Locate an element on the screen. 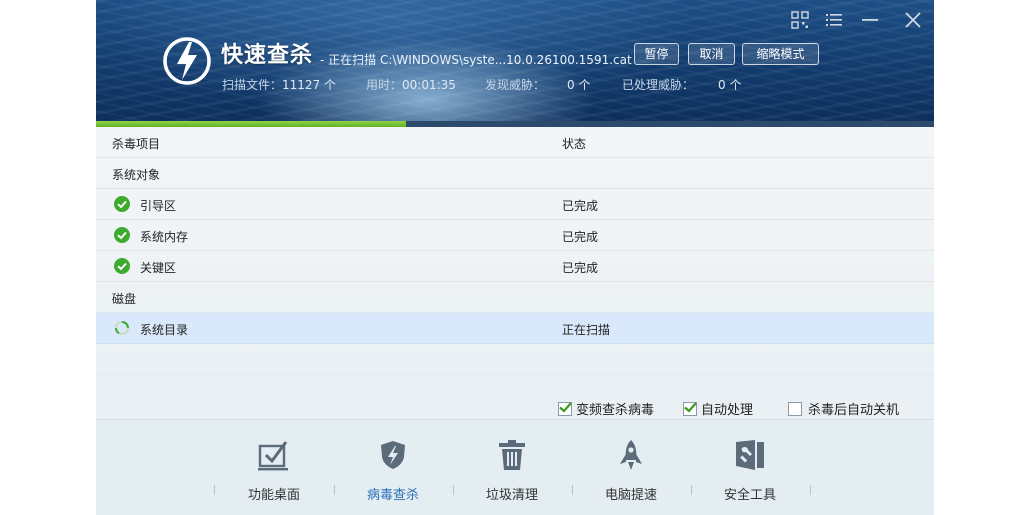 The width and height of the screenshot is (1030, 515). threats-found-label: 发现威胁： is located at coordinates (515, 85).